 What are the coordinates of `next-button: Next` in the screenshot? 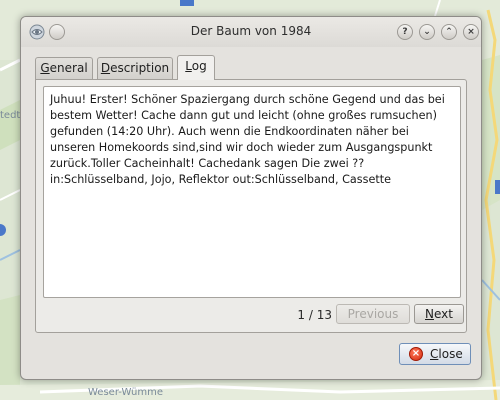 It's located at (439, 314).